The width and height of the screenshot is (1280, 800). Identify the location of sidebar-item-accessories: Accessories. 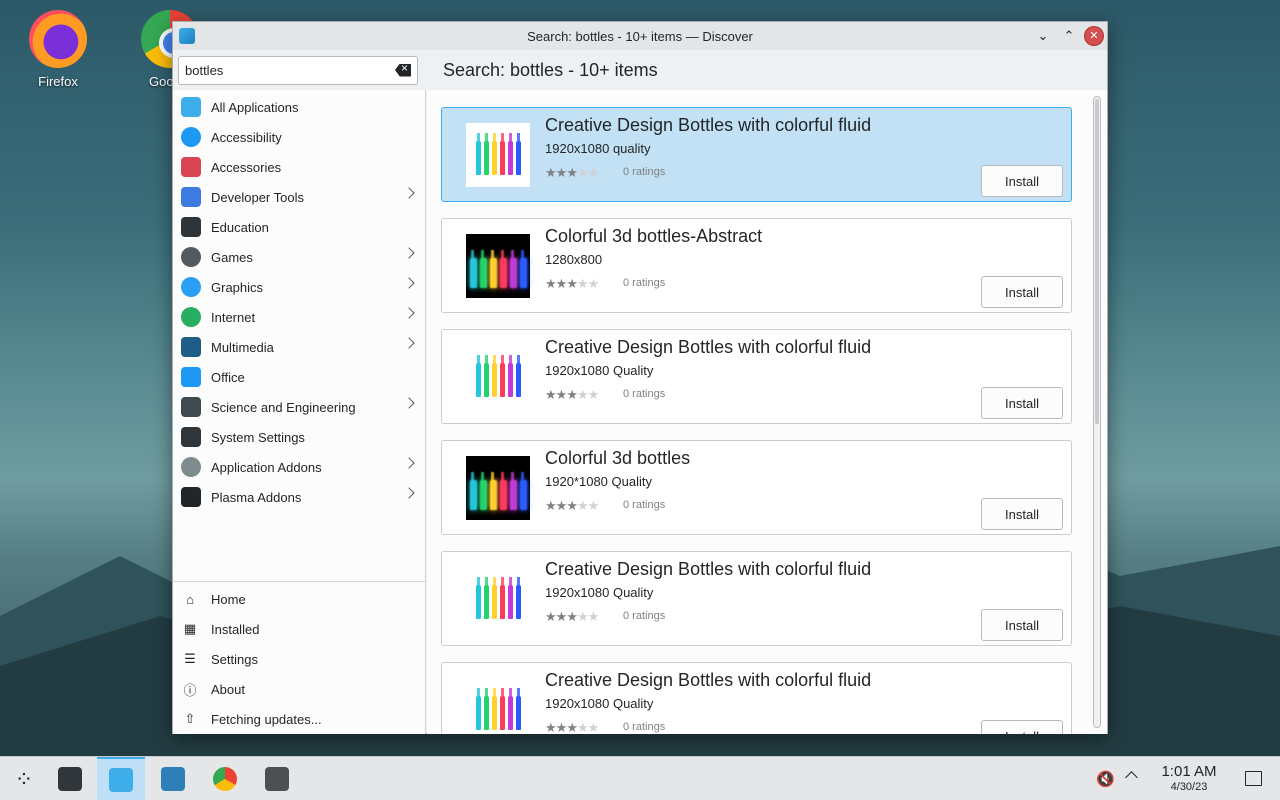
(299, 167).